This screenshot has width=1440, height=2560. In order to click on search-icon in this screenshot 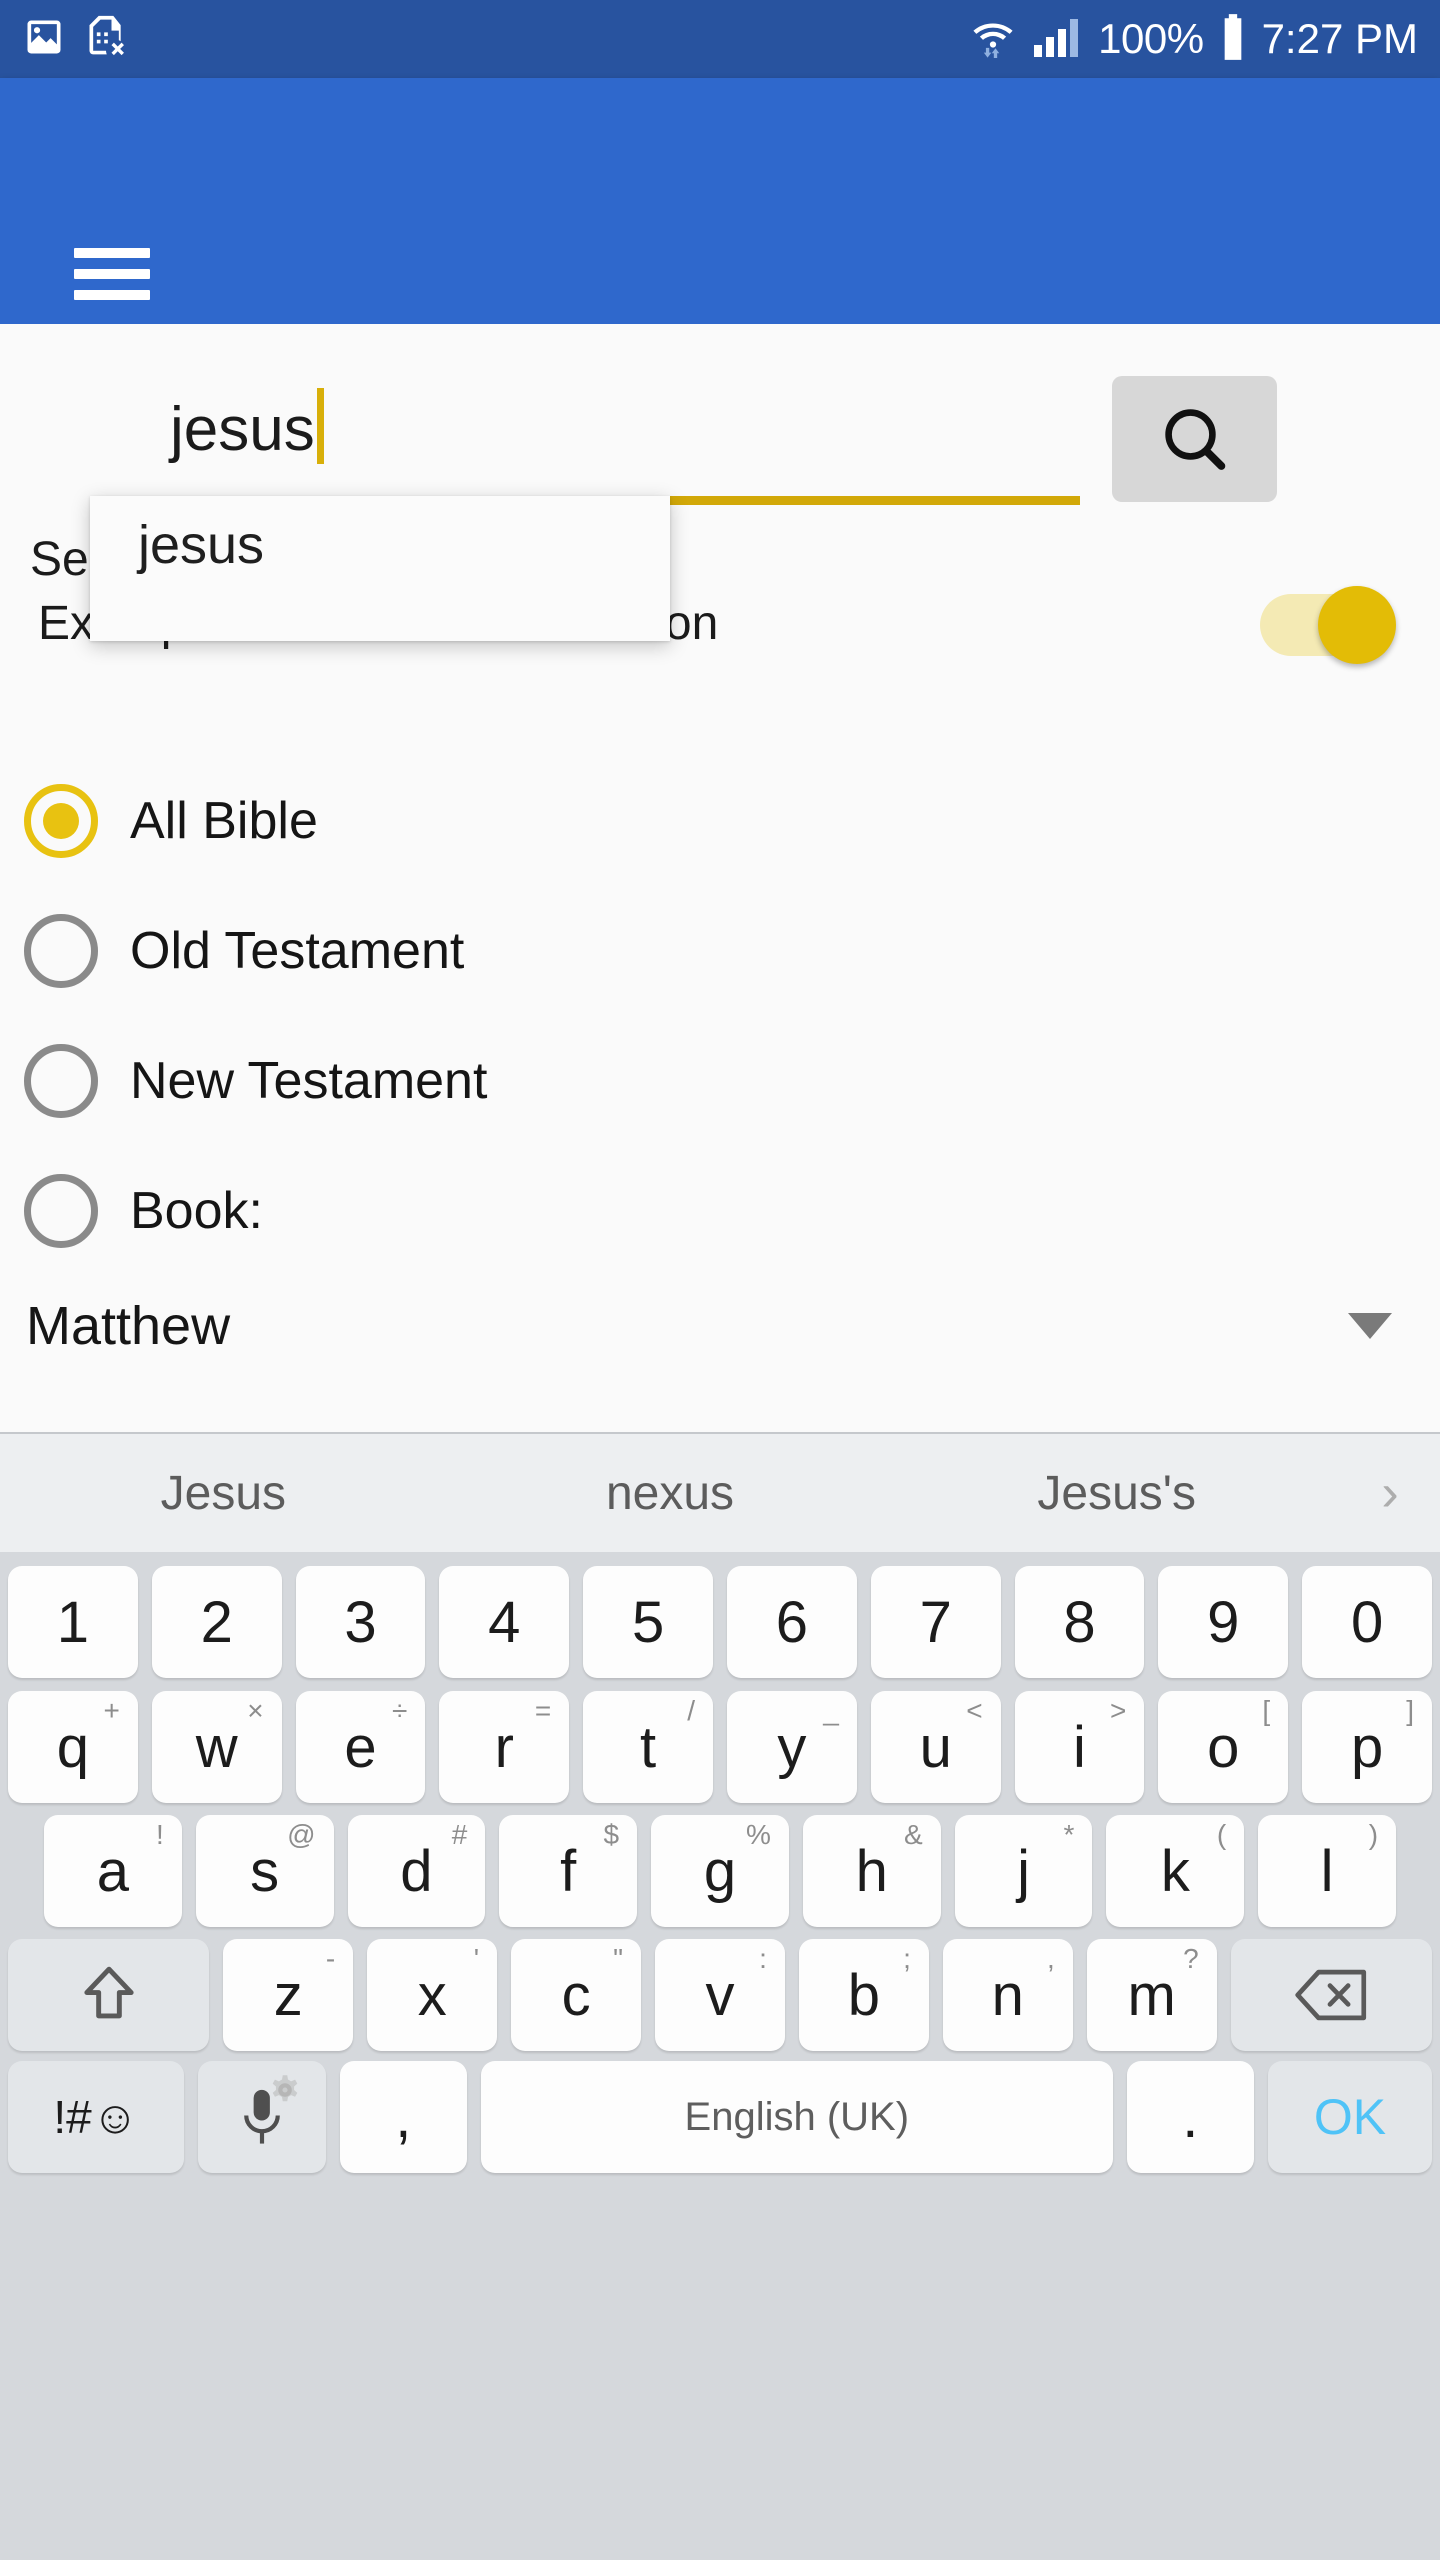, I will do `click(1194, 439)`.